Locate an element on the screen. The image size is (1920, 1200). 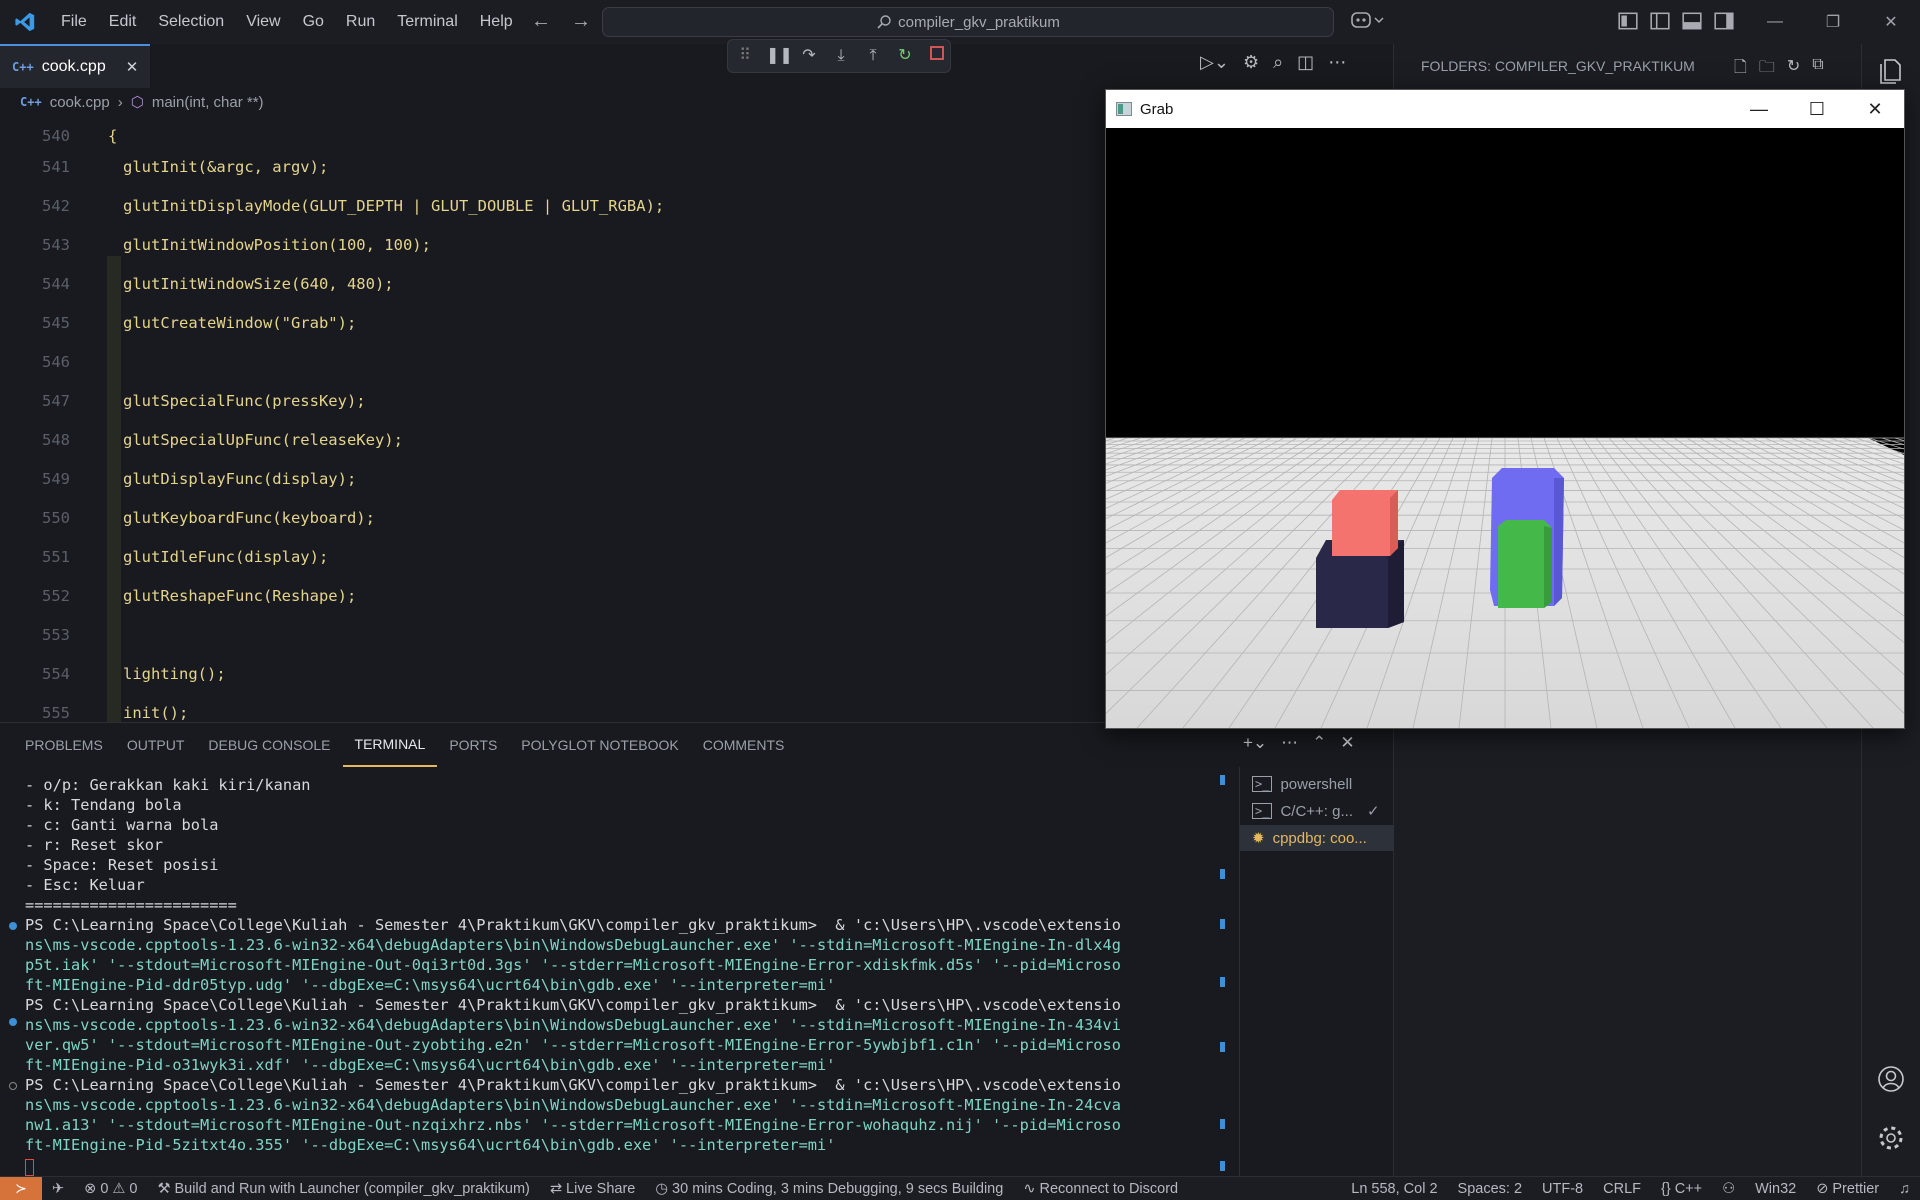
line-number: 541 is located at coordinates (56, 166).